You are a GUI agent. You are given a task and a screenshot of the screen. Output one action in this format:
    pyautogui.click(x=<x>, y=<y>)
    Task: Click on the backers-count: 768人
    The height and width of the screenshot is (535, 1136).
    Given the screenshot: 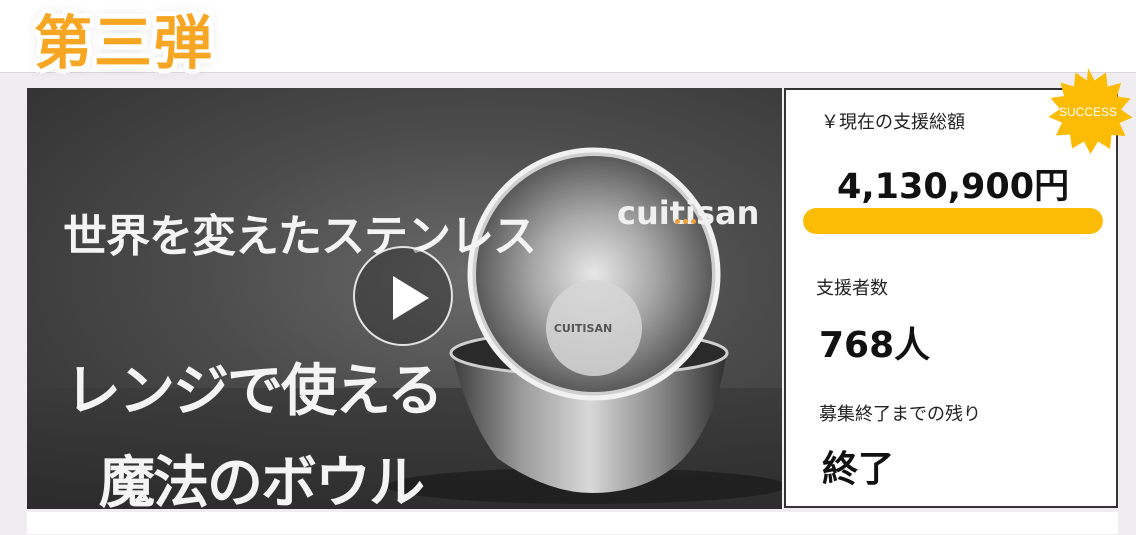 What is the action you would take?
    pyautogui.click(x=875, y=345)
    